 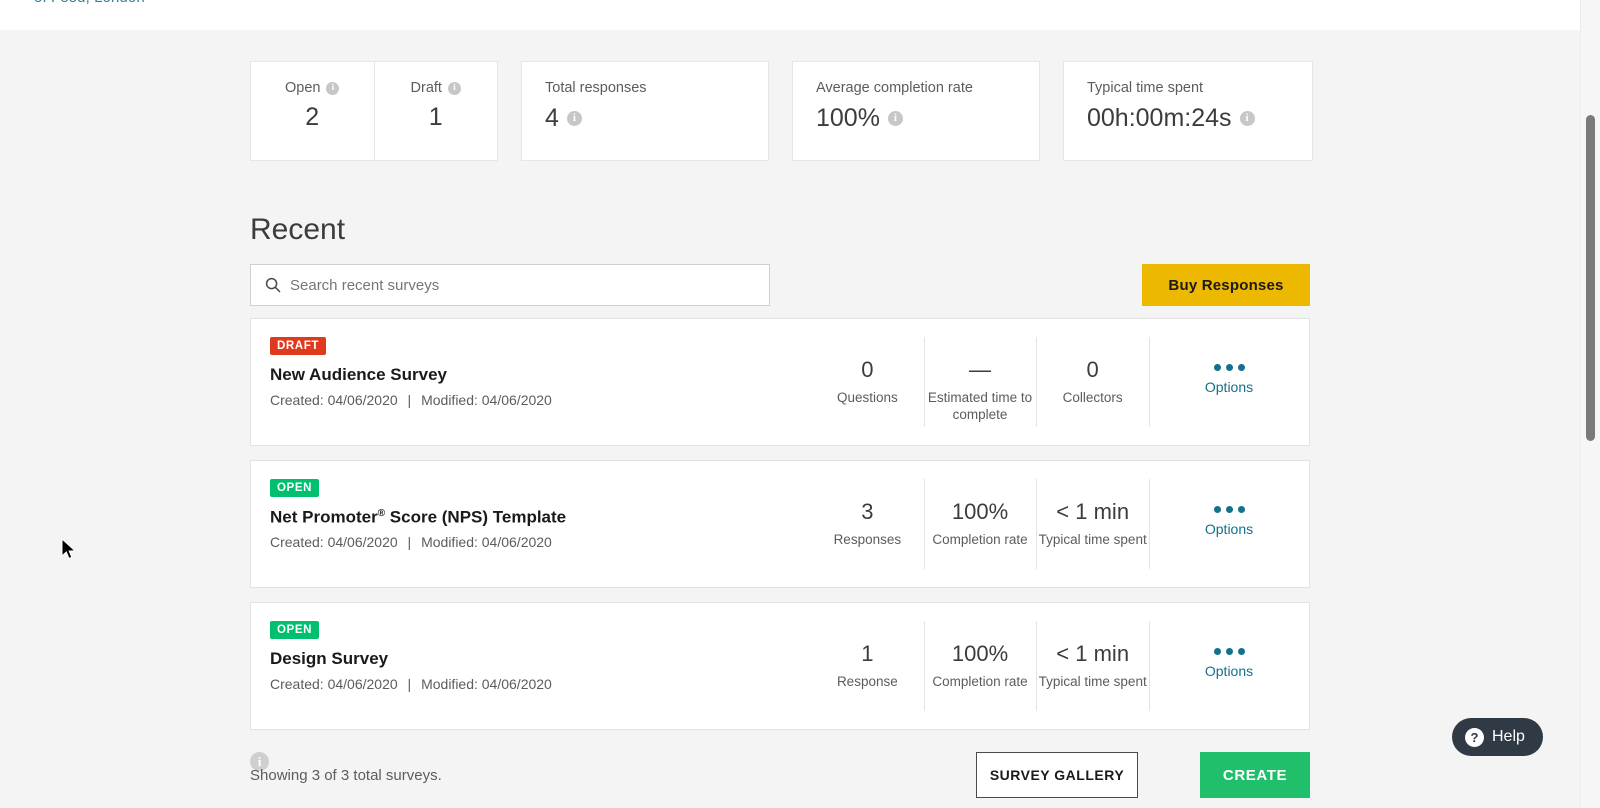 I want to click on stat-draft: Draft i 1, so click(x=435, y=111).